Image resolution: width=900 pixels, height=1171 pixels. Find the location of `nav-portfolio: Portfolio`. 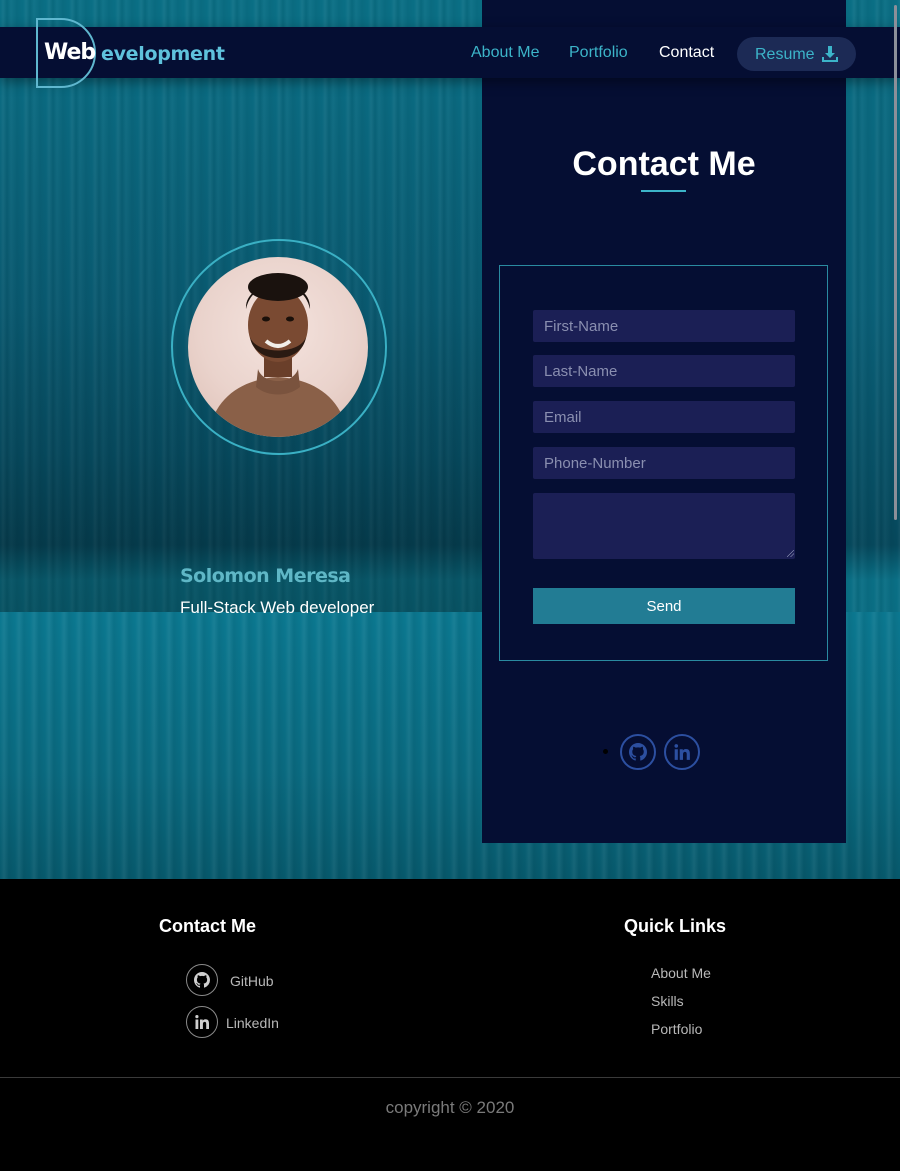

nav-portfolio: Portfolio is located at coordinates (598, 53).